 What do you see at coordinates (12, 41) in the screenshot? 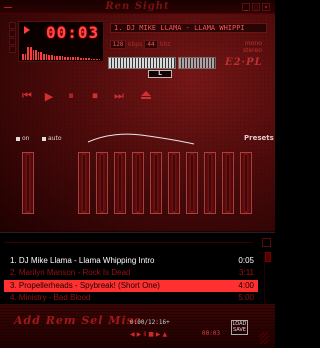
I see `clutter-option-i` at bounding box center [12, 41].